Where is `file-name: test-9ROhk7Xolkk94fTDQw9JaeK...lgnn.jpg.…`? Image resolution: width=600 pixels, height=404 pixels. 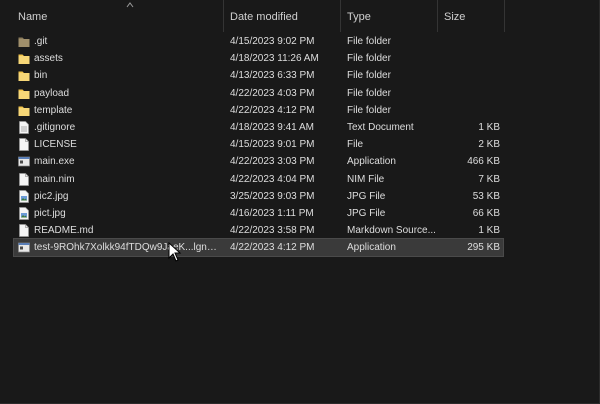
file-name: test-9ROhk7Xolkk94fTDQw9JaeK...lgnn.jpg.… is located at coordinates (128, 248).